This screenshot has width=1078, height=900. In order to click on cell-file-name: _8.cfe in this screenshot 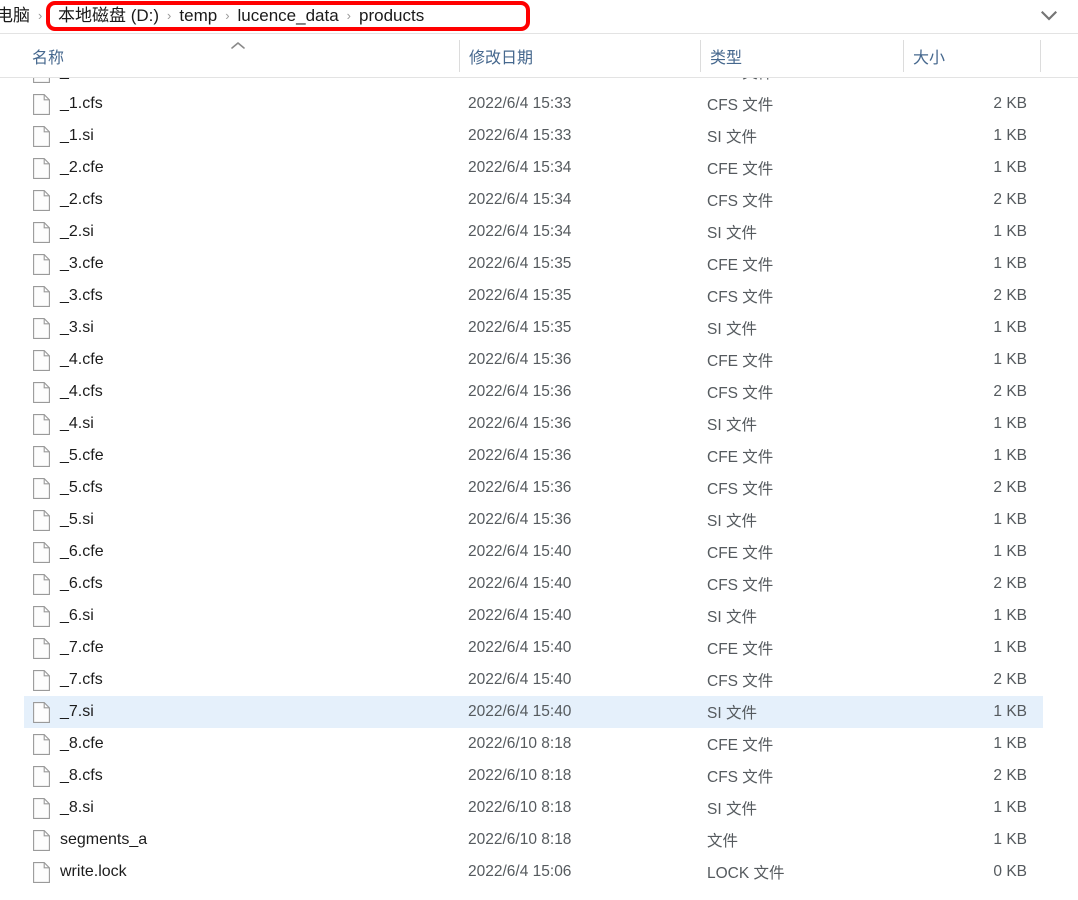, I will do `click(68, 744)`.